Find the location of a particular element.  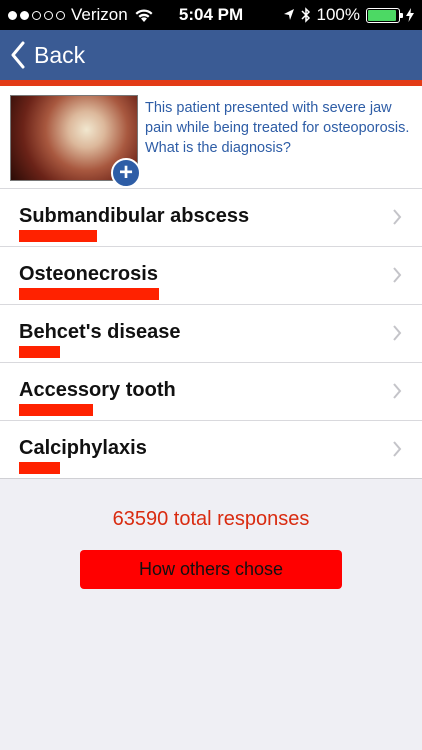

bluetooth-icon is located at coordinates (305, 15).